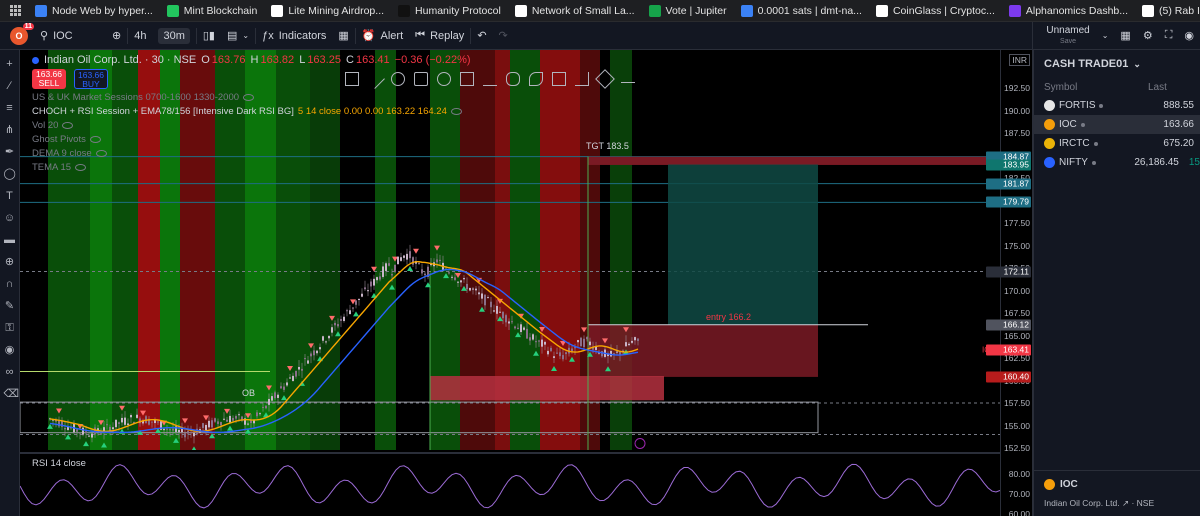 The width and height of the screenshot is (1200, 516). What do you see at coordinates (173, 36) in the screenshot?
I see `timeframe-30m: 30m` at bounding box center [173, 36].